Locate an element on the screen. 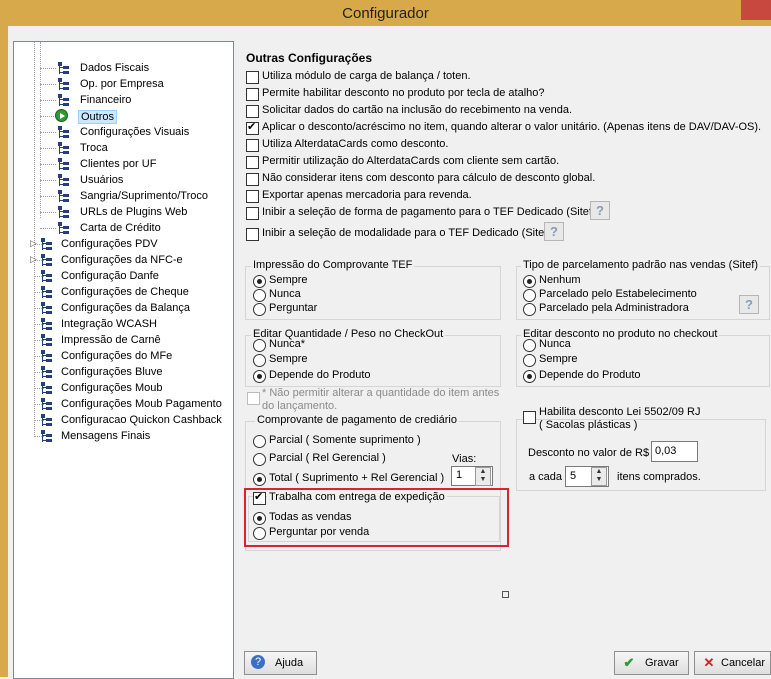 The width and height of the screenshot is (771, 679). installment-help-icon: ? is located at coordinates (749, 304).